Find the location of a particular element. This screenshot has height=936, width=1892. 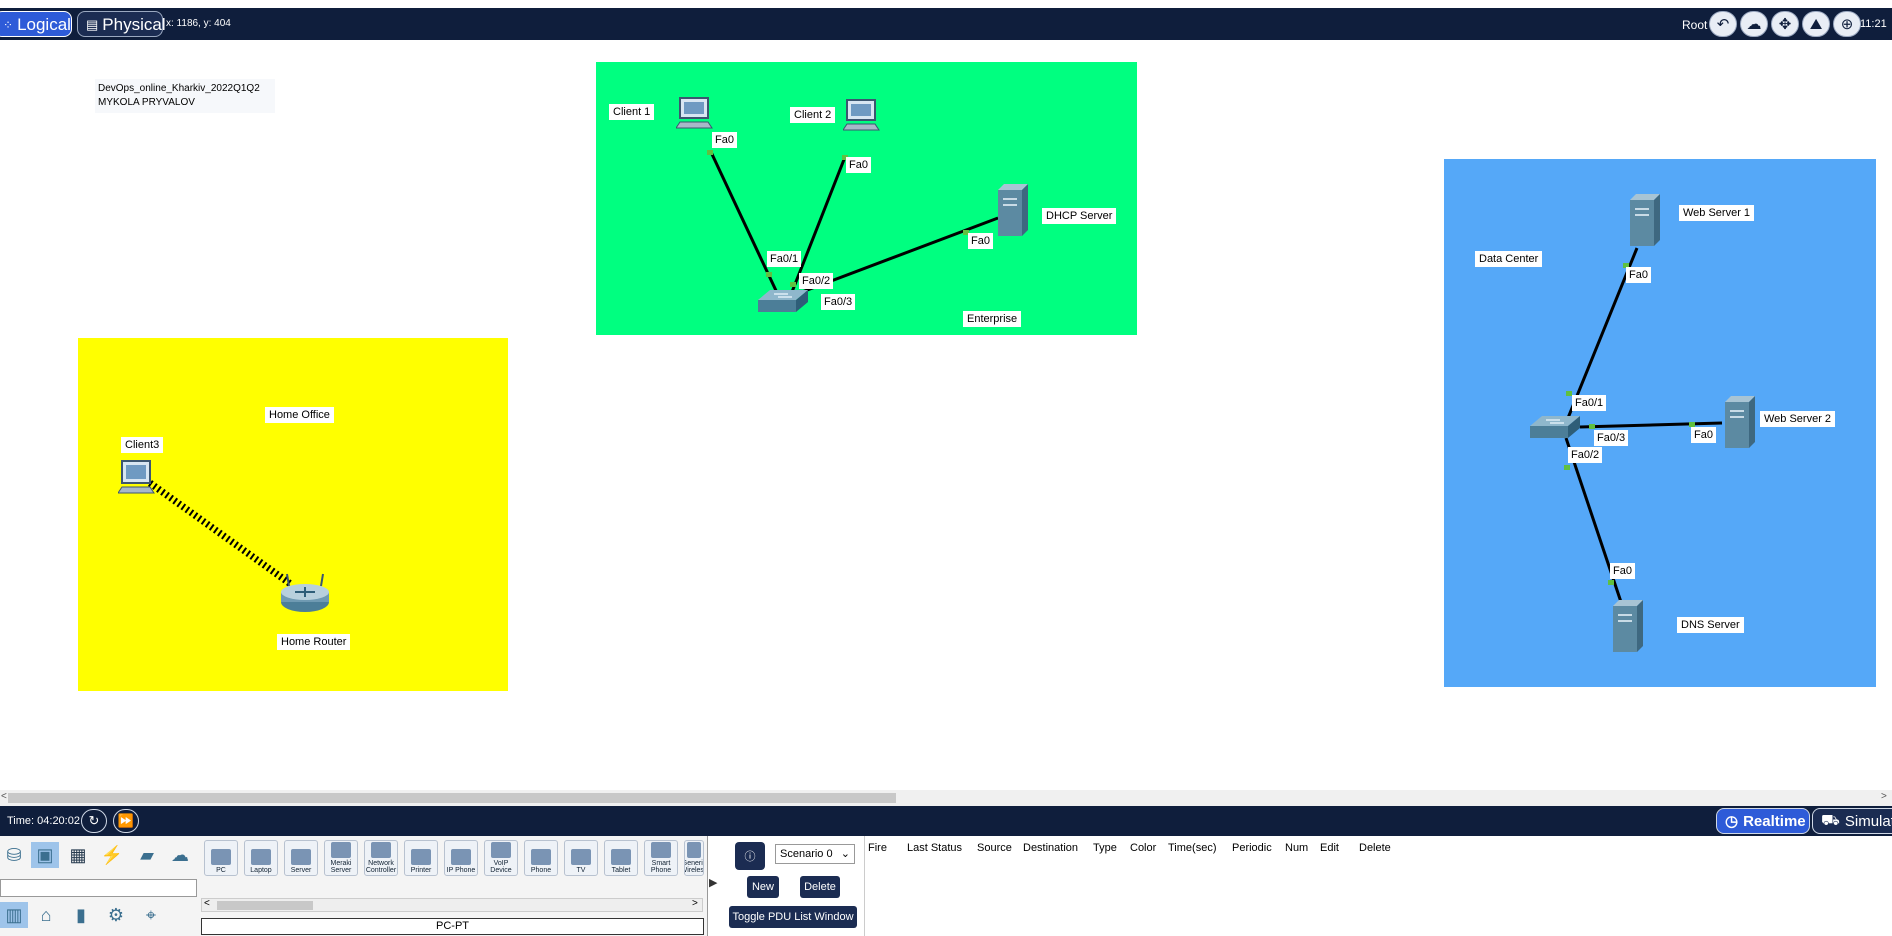

client2-label: Client 2 is located at coordinates (813, 115).